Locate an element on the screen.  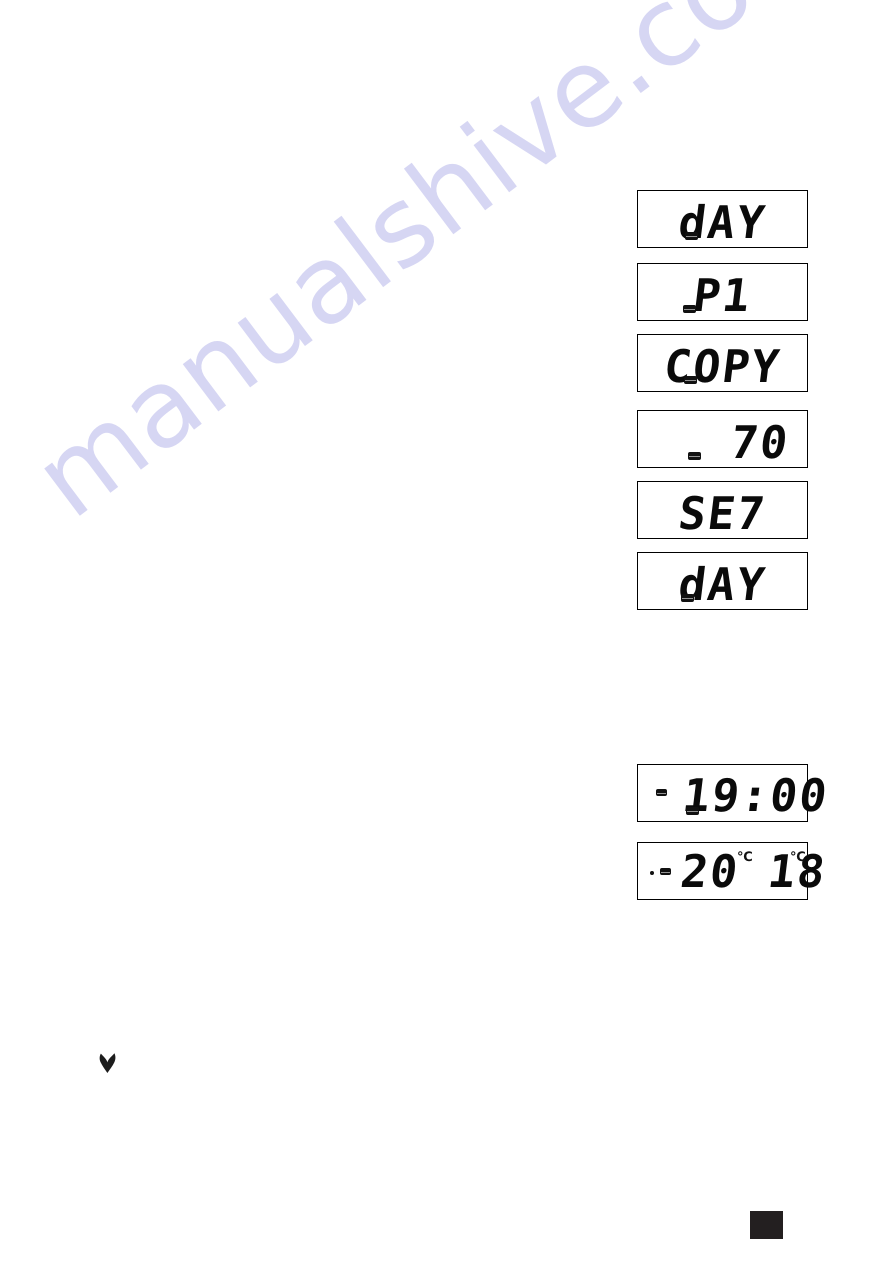
display-value-70: 70 is located at coordinates (722, 439).